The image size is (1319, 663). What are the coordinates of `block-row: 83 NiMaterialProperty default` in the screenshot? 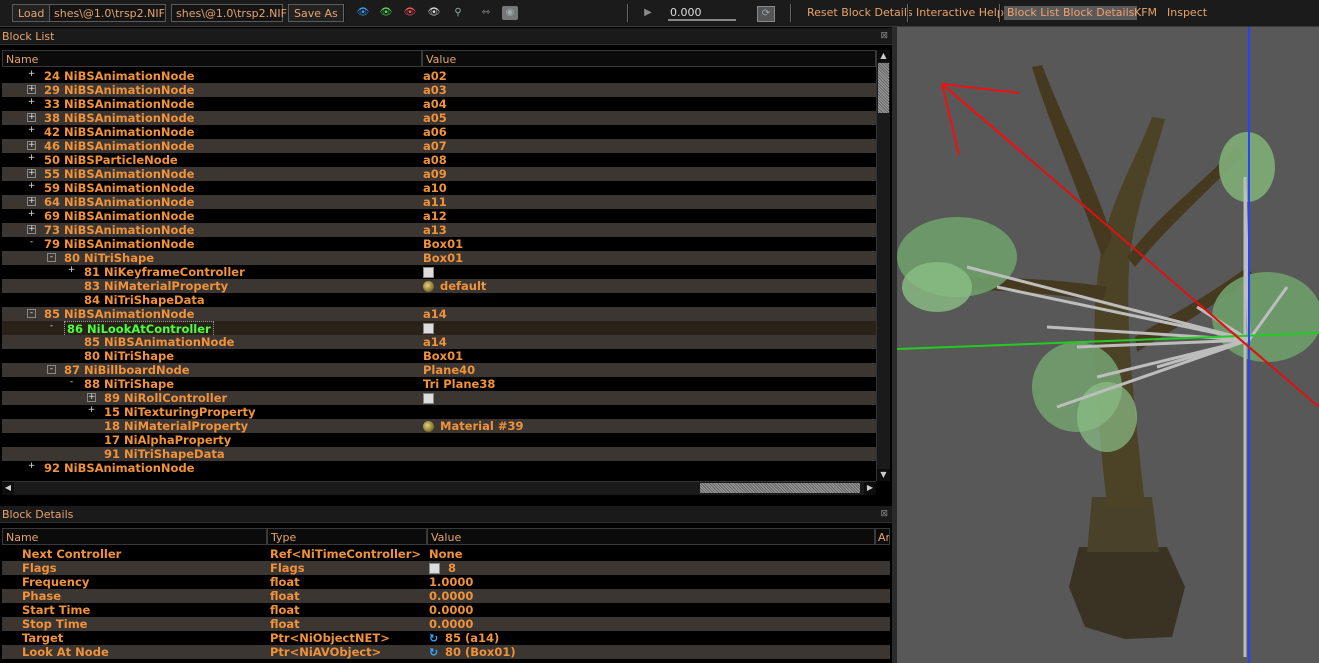 It's located at (439, 286).